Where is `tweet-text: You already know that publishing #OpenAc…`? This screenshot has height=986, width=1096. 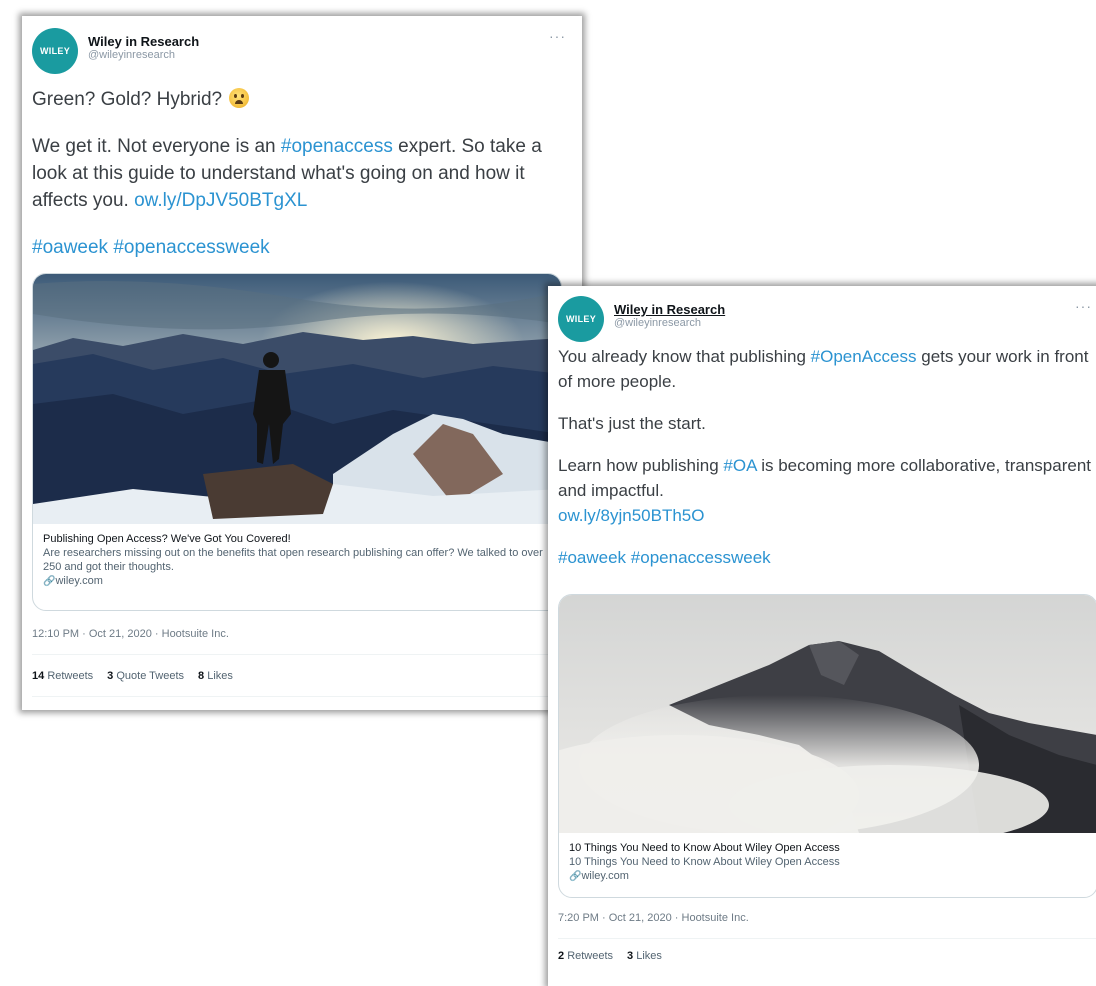 tweet-text: You already know that publishing #OpenAc… is located at coordinates (827, 465).